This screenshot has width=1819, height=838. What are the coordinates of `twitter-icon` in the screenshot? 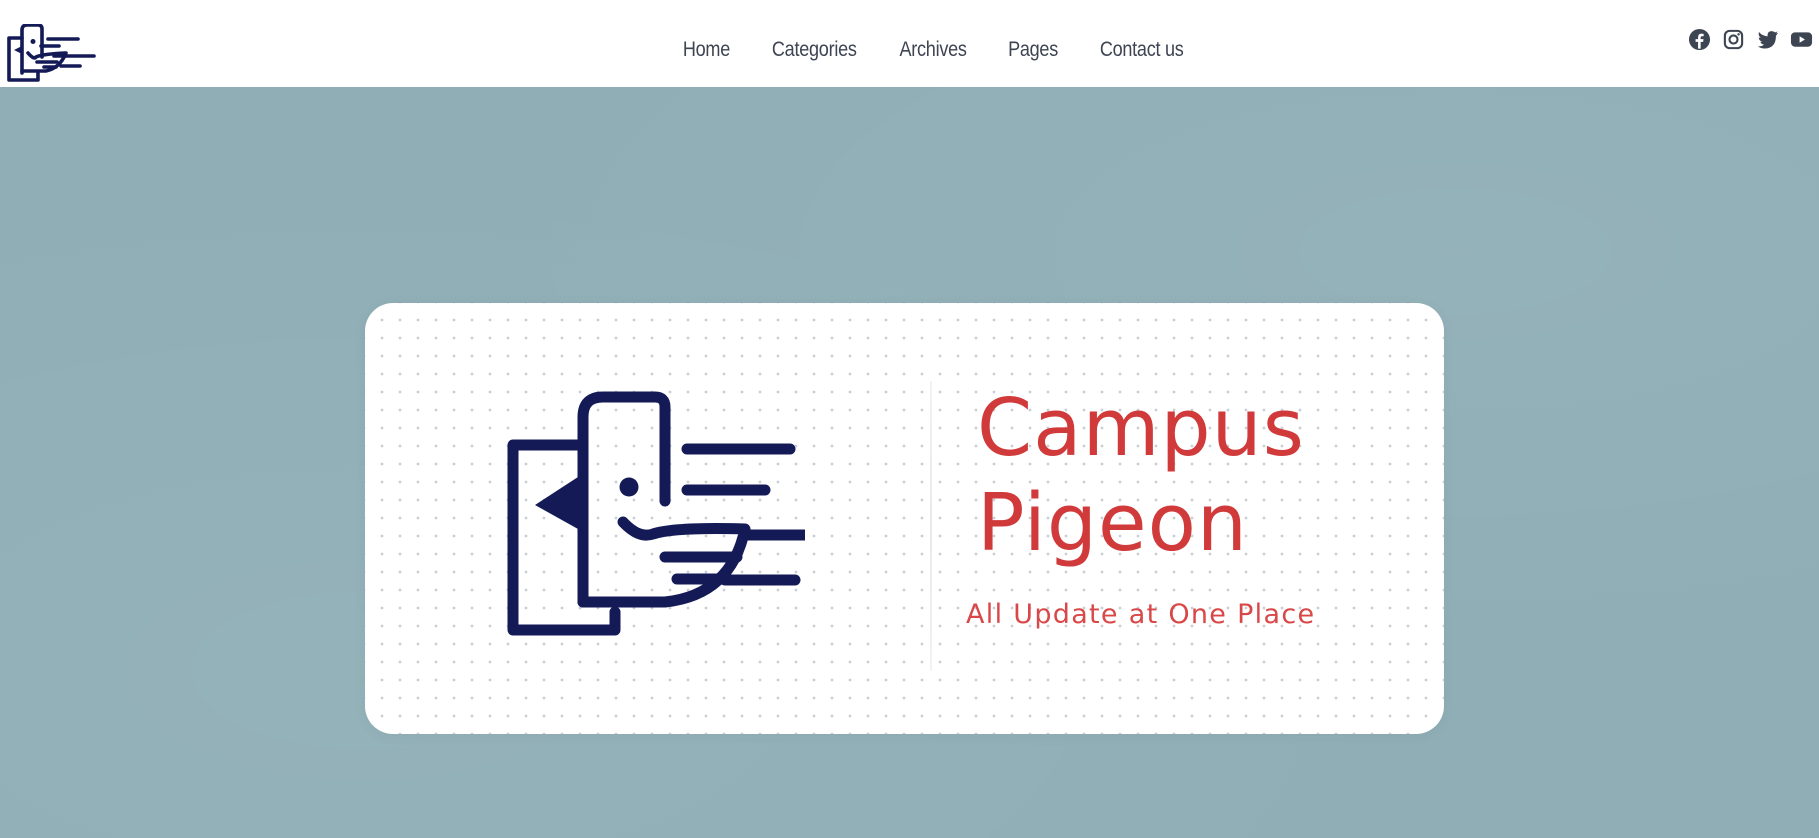 It's located at (1767, 39).